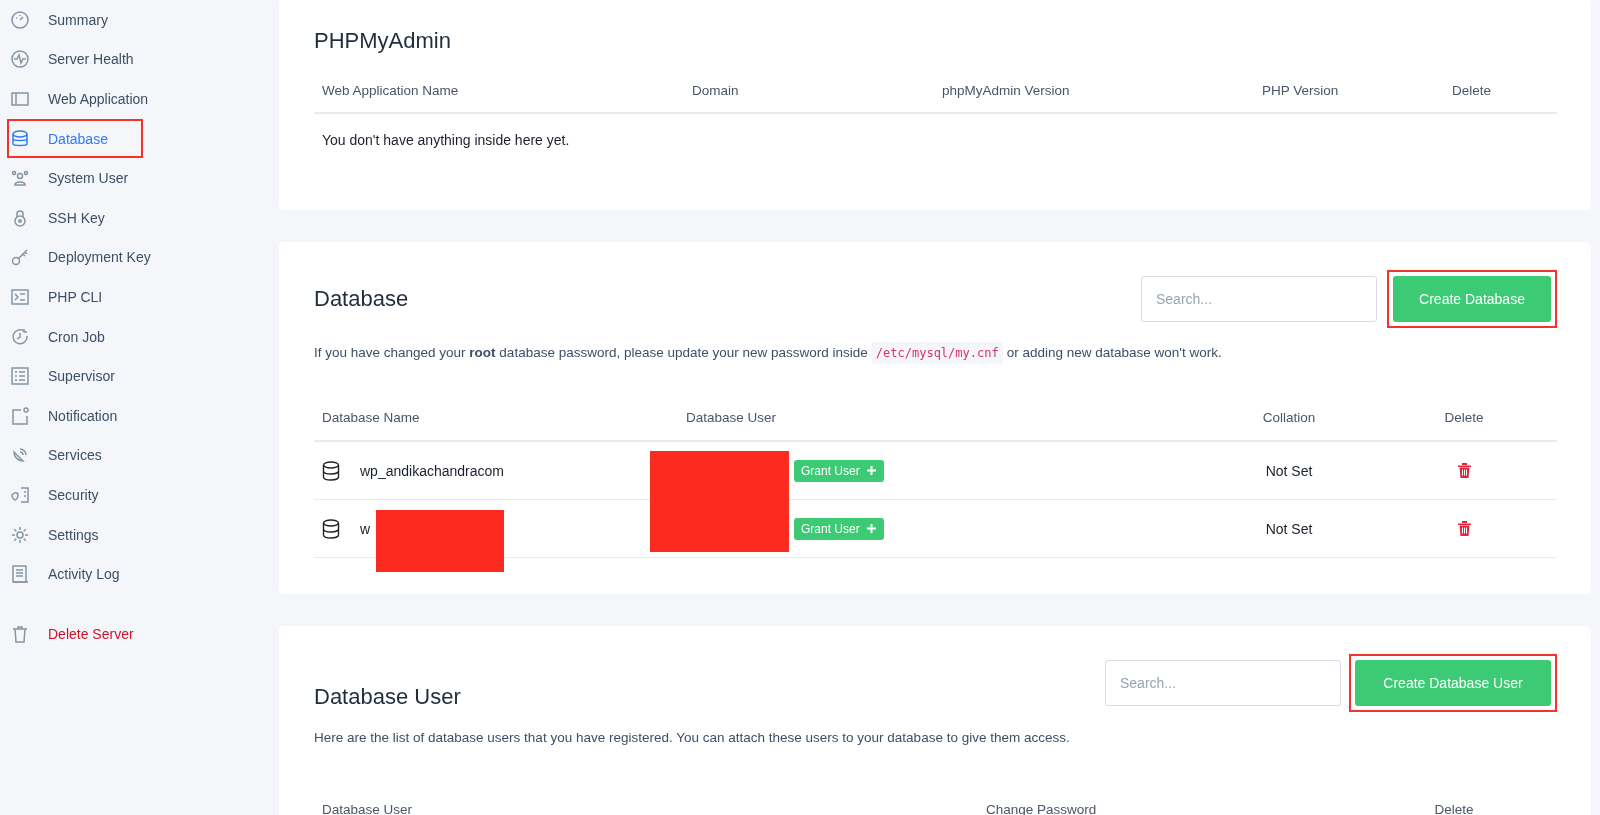 This screenshot has height=815, width=1600. Describe the element at coordinates (20, 178) in the screenshot. I see `users-icon` at that location.